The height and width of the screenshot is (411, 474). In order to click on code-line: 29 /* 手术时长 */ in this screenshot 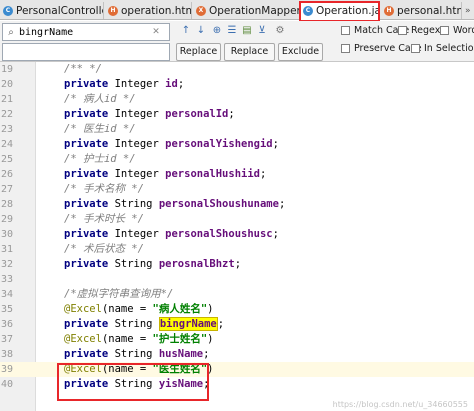, I will do `click(237, 219)`.